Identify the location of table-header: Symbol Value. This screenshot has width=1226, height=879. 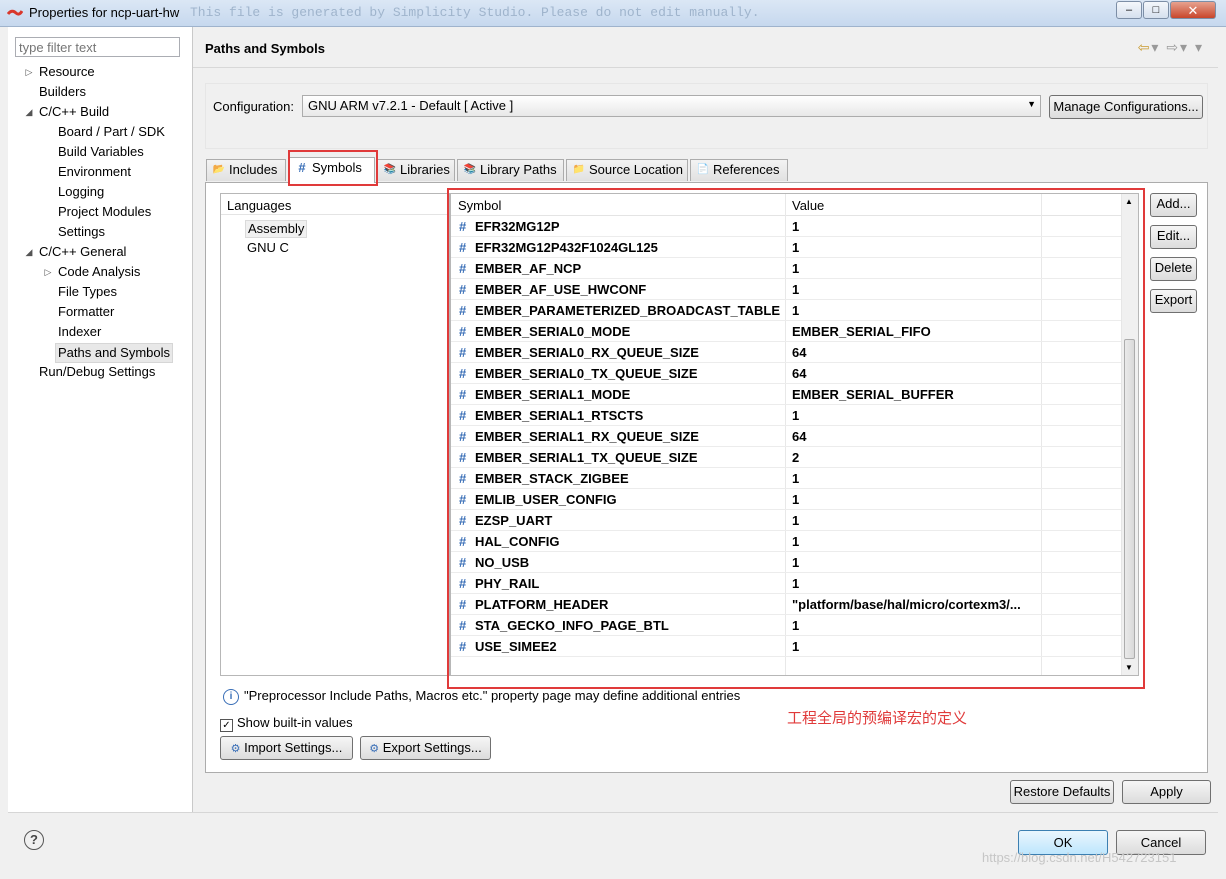
(794, 205).